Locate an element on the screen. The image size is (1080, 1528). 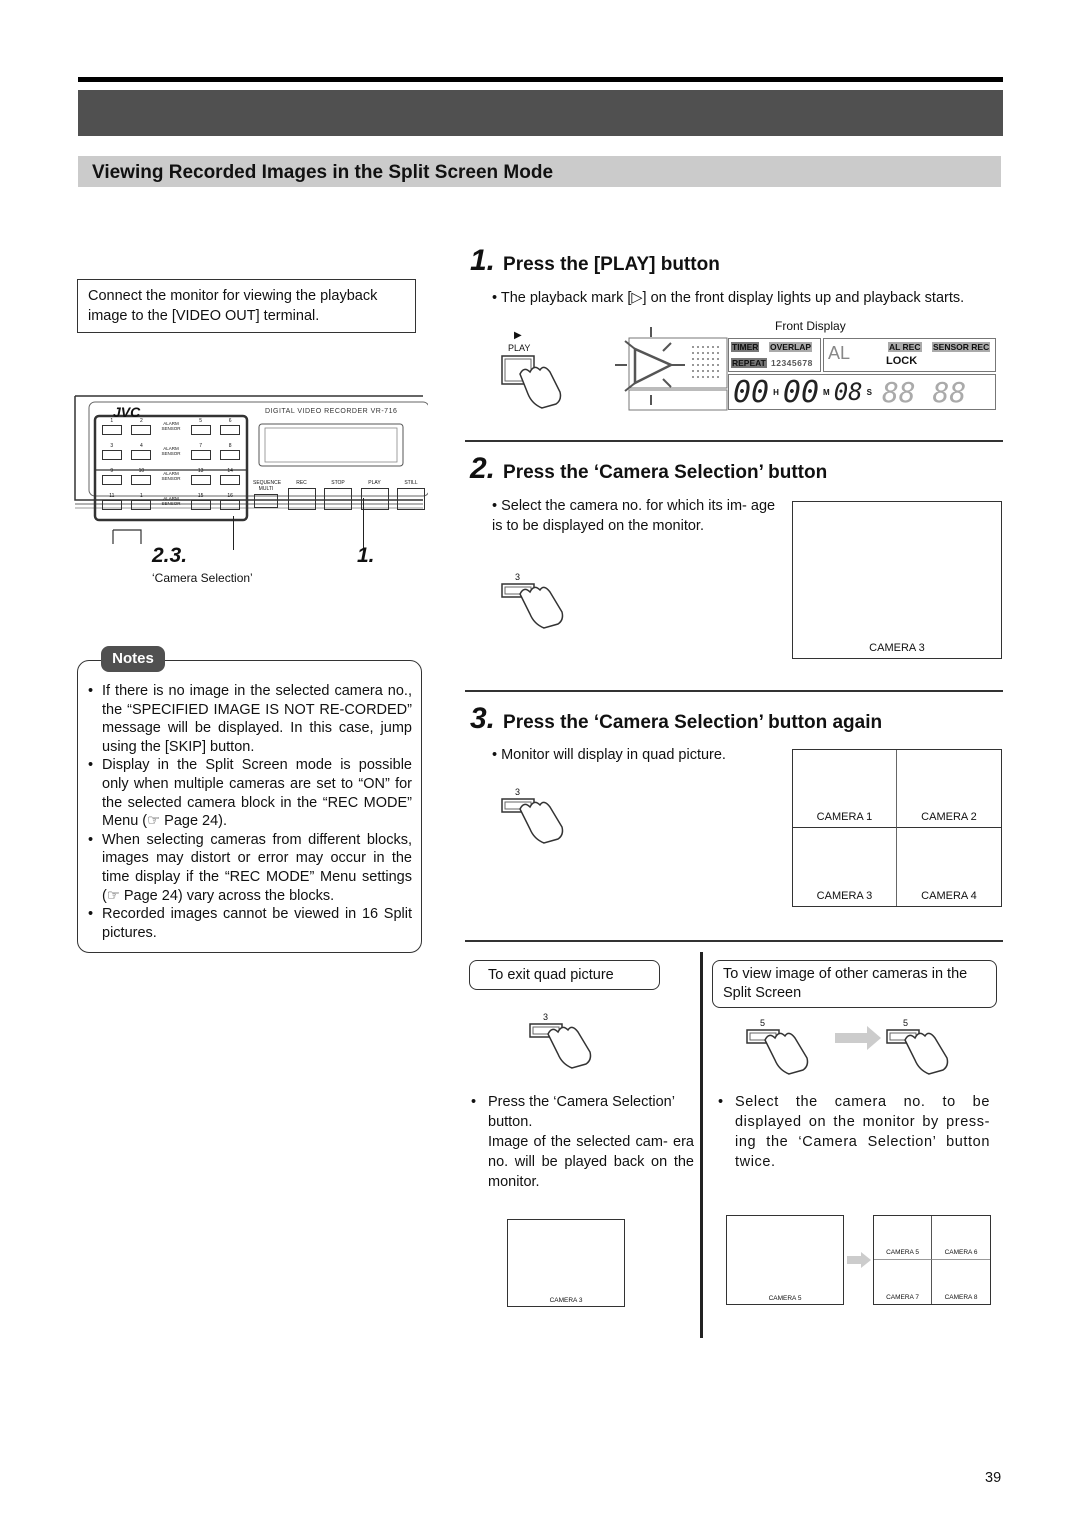
camera-button: 7 is located at coordinates (201, 455).